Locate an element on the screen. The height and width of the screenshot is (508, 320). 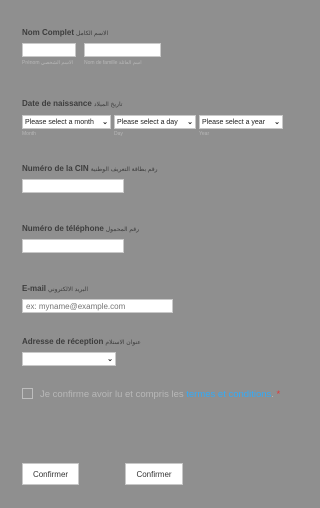
terms-checkbox is located at coordinates (27, 393).